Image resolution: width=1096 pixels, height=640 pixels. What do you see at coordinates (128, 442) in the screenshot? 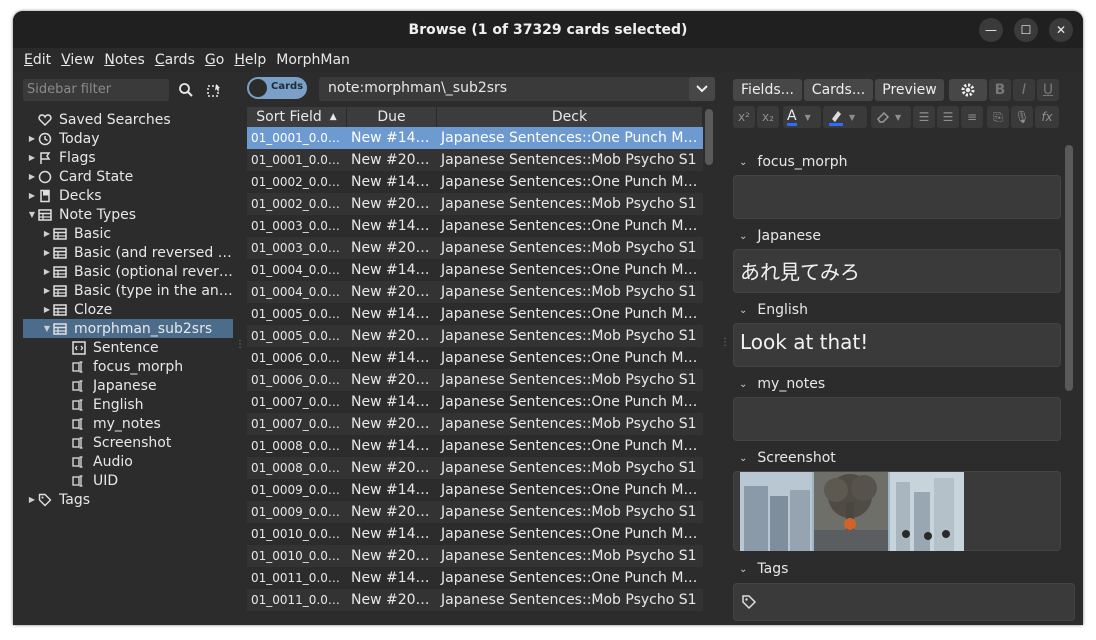
I see `sidebar-item: Screenshot` at bounding box center [128, 442].